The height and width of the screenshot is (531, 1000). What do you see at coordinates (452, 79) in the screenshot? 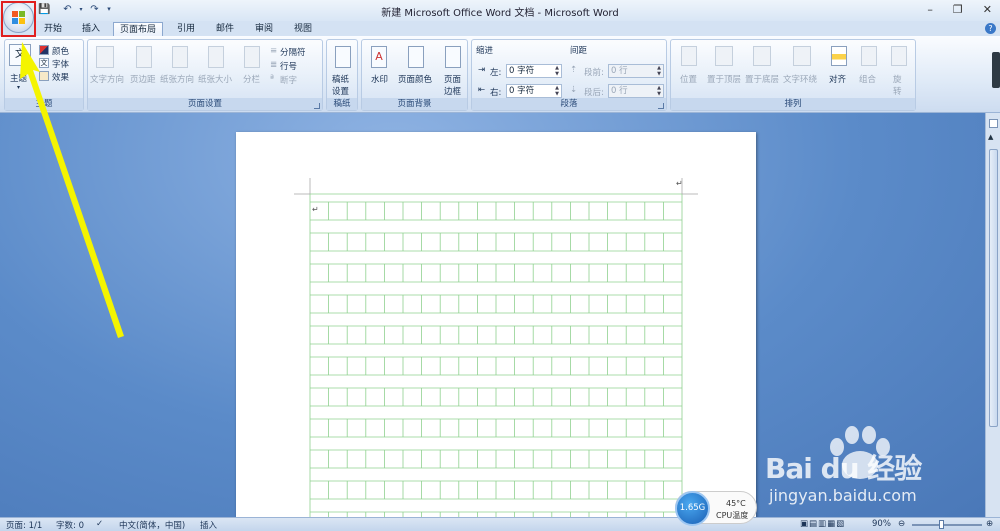
I see `page-borders-button-line1: 页面` at bounding box center [452, 79].